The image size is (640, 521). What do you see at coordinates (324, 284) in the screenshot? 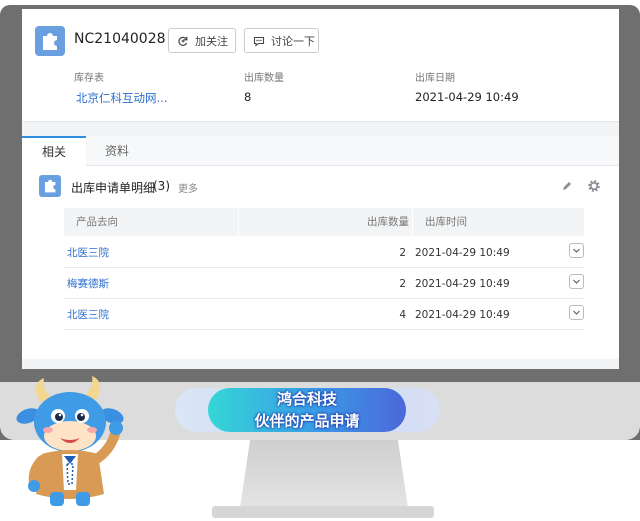
I see `table-row: 梅赛德斯 2 2021-04-29 10:49` at bounding box center [324, 284].